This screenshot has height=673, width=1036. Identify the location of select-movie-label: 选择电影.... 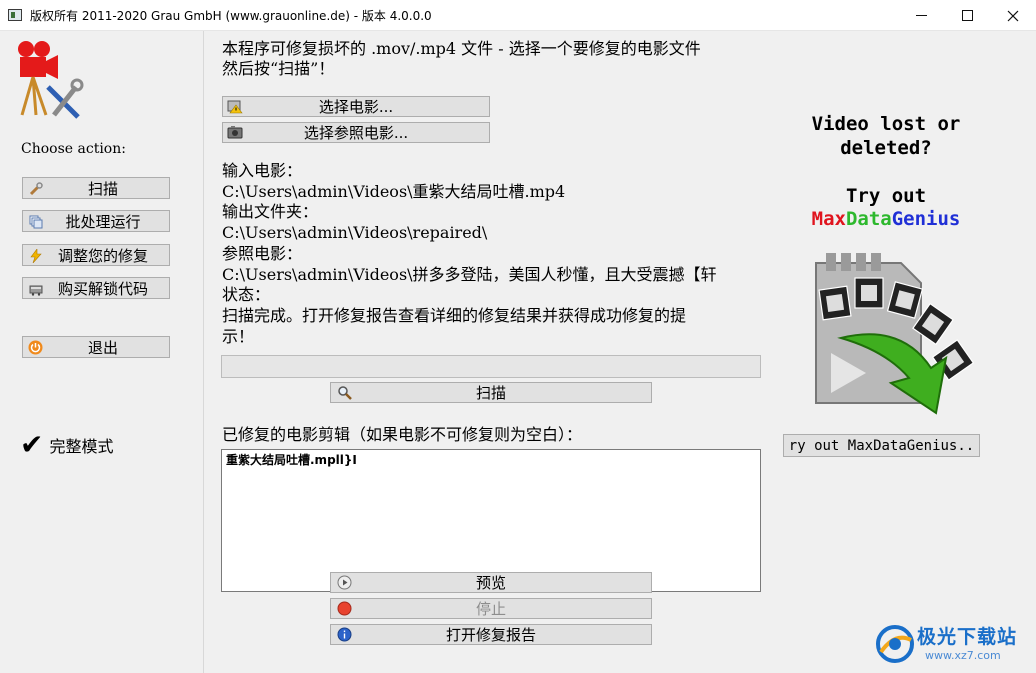
(356, 107).